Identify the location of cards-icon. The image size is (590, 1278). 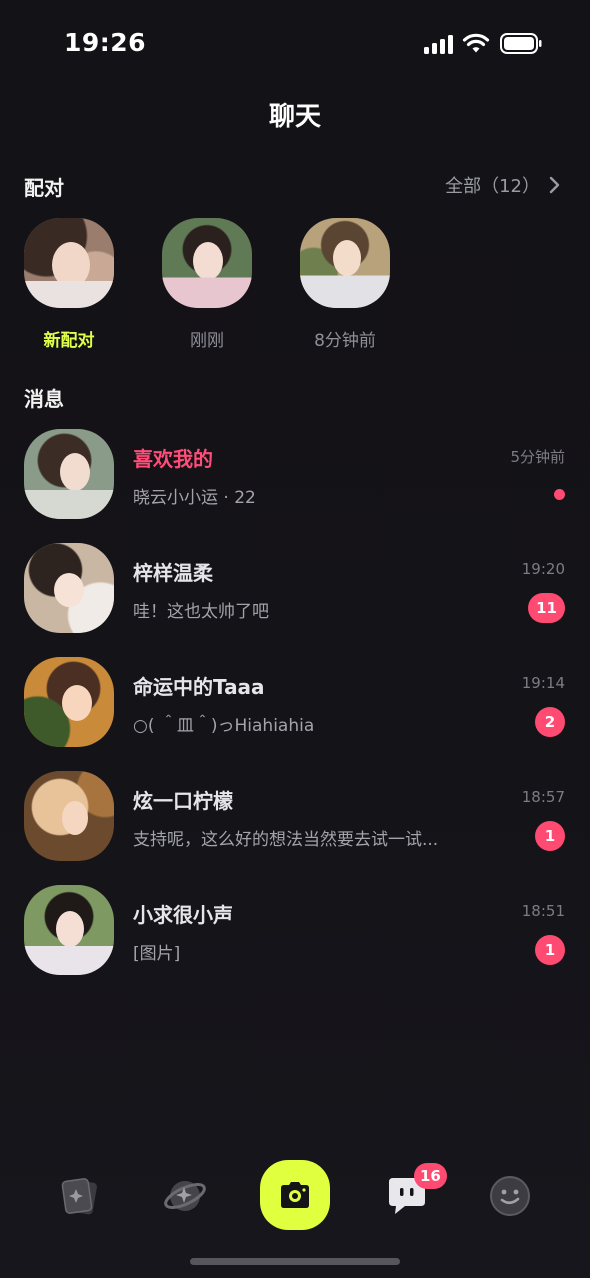
(79, 1196).